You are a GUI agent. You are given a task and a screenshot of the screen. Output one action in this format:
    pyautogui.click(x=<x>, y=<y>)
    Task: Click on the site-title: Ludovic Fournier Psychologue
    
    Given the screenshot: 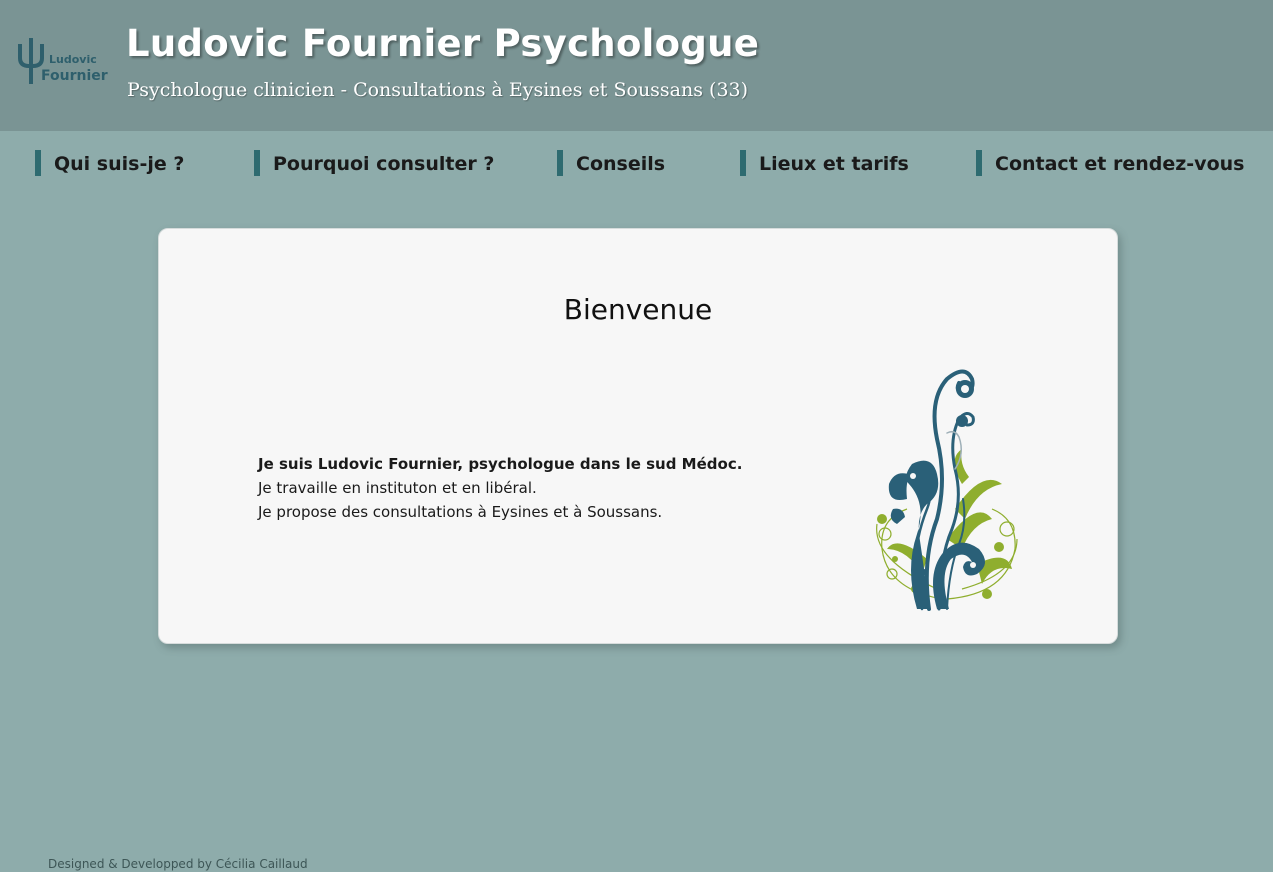 What is the action you would take?
    pyautogui.click(x=442, y=43)
    